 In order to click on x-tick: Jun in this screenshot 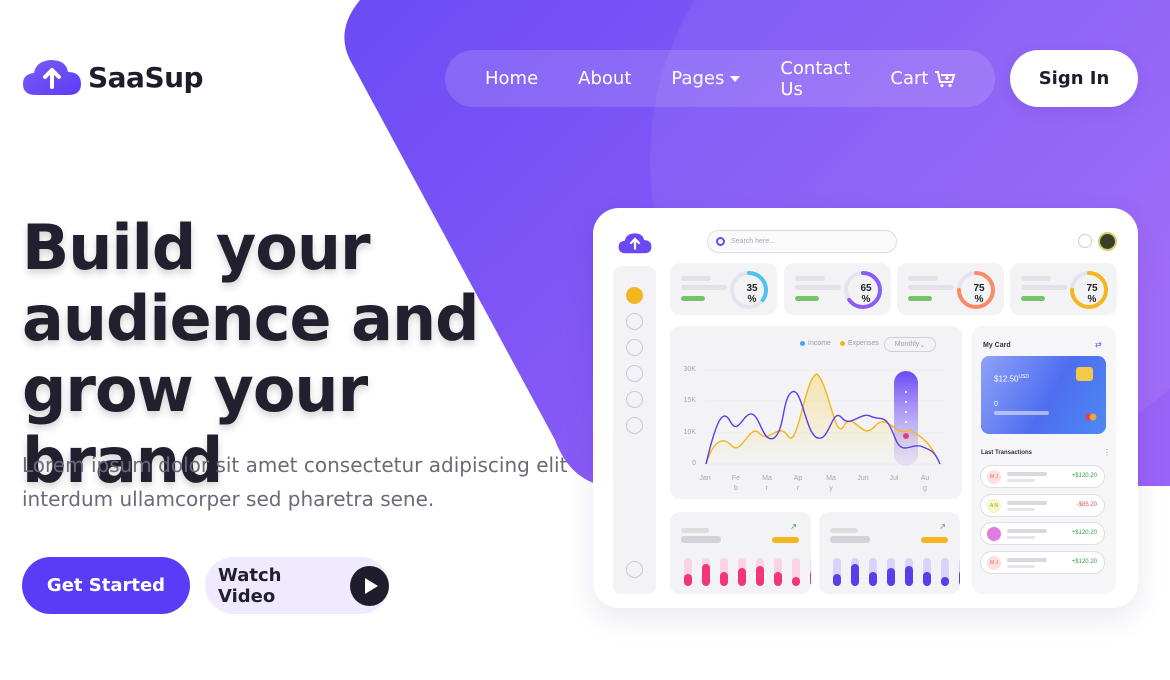, I will do `click(863, 479)`.